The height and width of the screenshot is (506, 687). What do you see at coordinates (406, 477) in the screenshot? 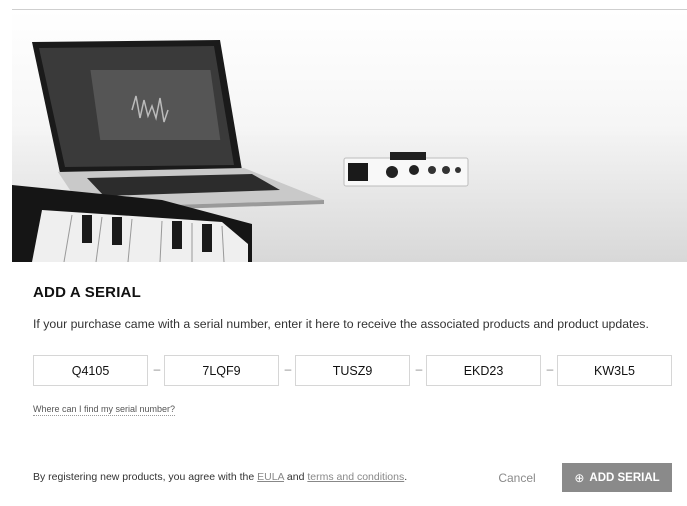
I see `terms-suffix: .` at bounding box center [406, 477].